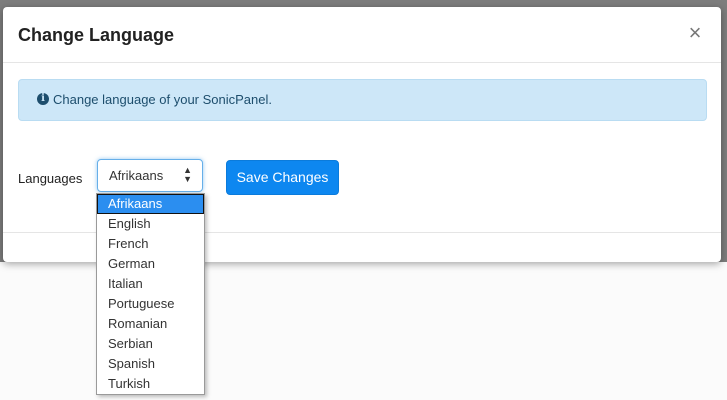 The width and height of the screenshot is (727, 400). What do you see at coordinates (136, 175) in the screenshot?
I see `language-select-value: Afrikaans` at bounding box center [136, 175].